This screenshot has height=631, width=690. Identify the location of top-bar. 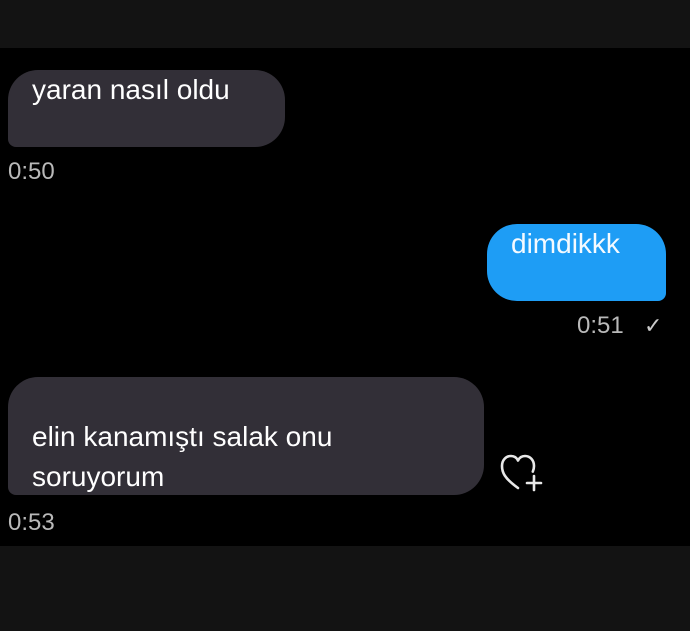
(345, 24).